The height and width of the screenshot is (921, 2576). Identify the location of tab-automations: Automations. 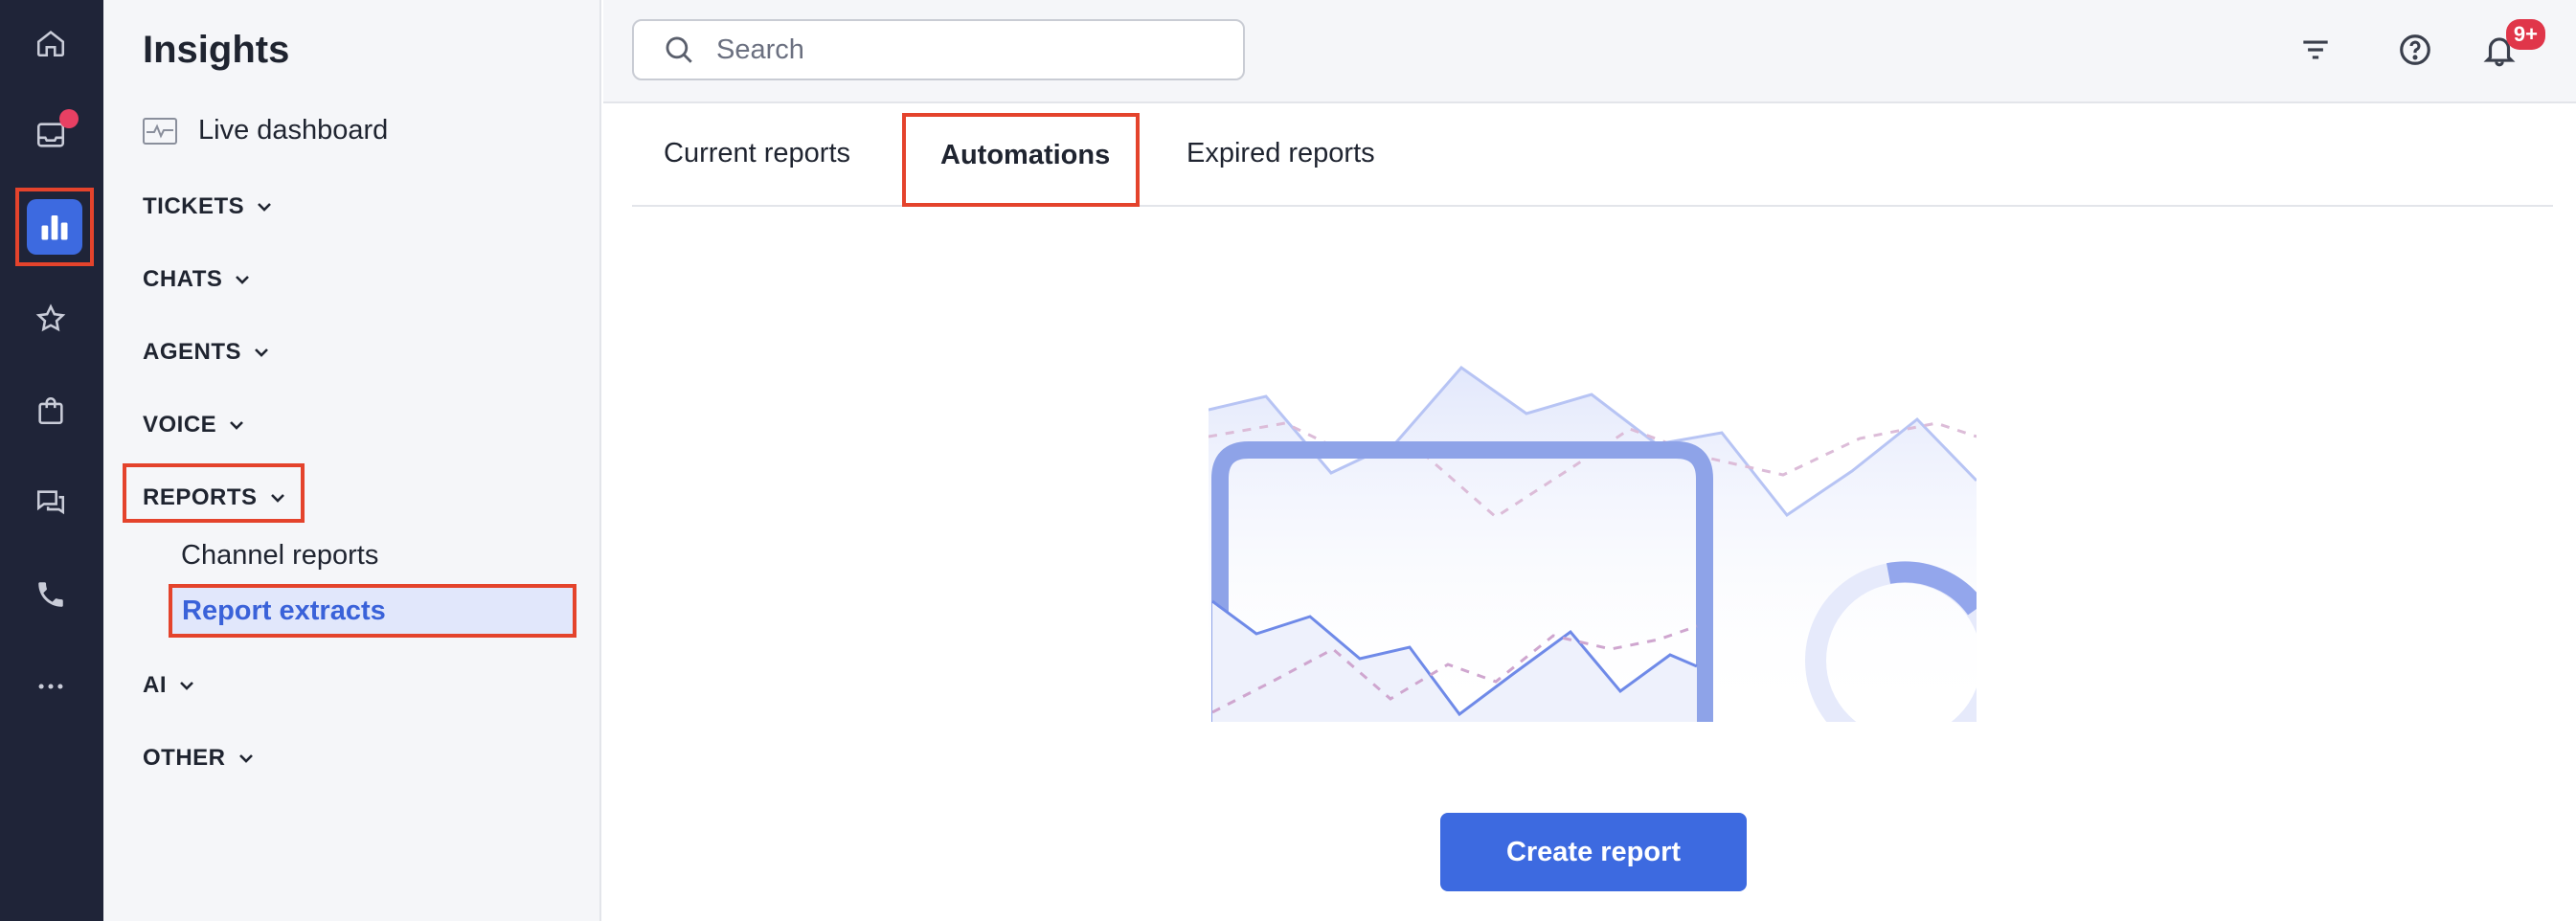
(1021, 160).